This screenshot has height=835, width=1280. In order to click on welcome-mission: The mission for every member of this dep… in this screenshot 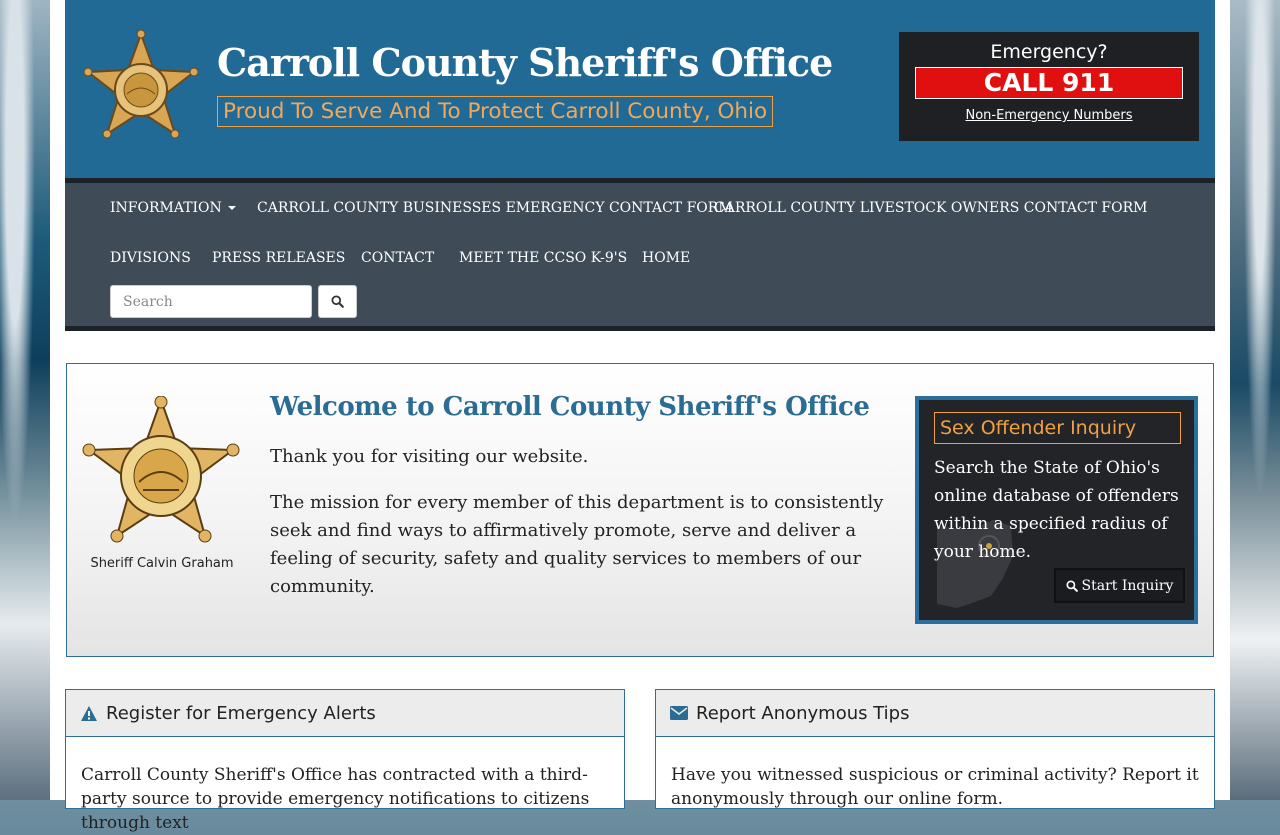, I will do `click(577, 544)`.